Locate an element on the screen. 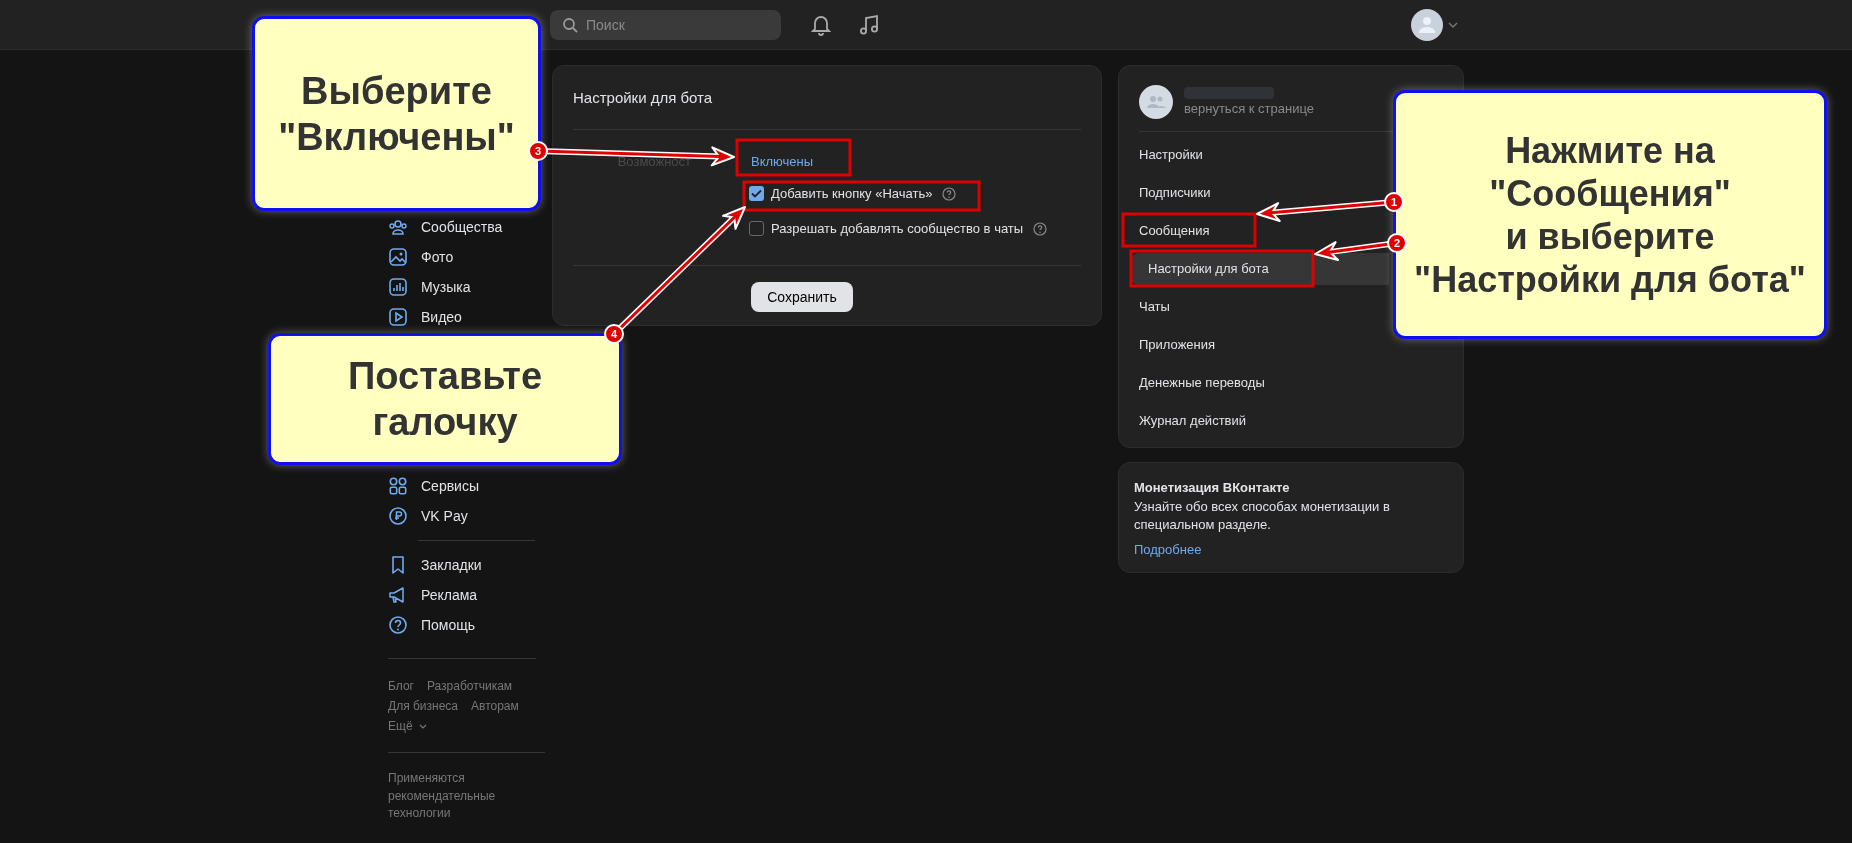 The height and width of the screenshot is (843, 1852). menu-item: Журнал действий is located at coordinates (1226, 421).